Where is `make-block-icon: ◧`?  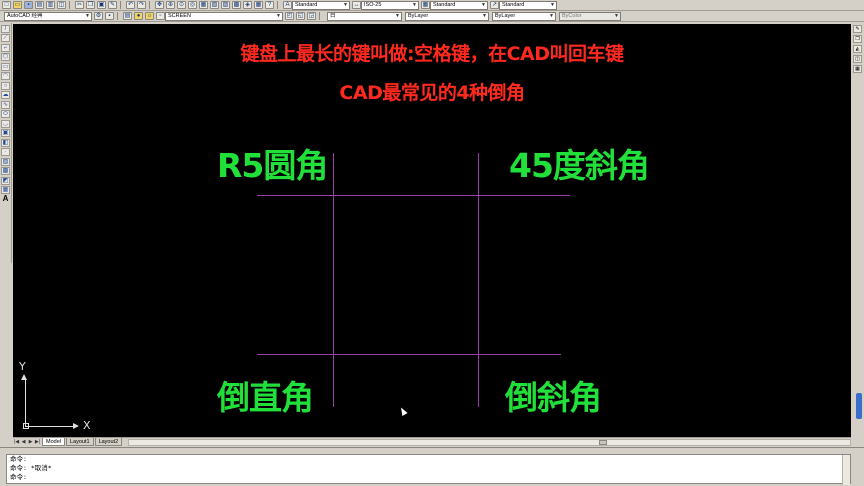 make-block-icon: ◧ is located at coordinates (5, 142).